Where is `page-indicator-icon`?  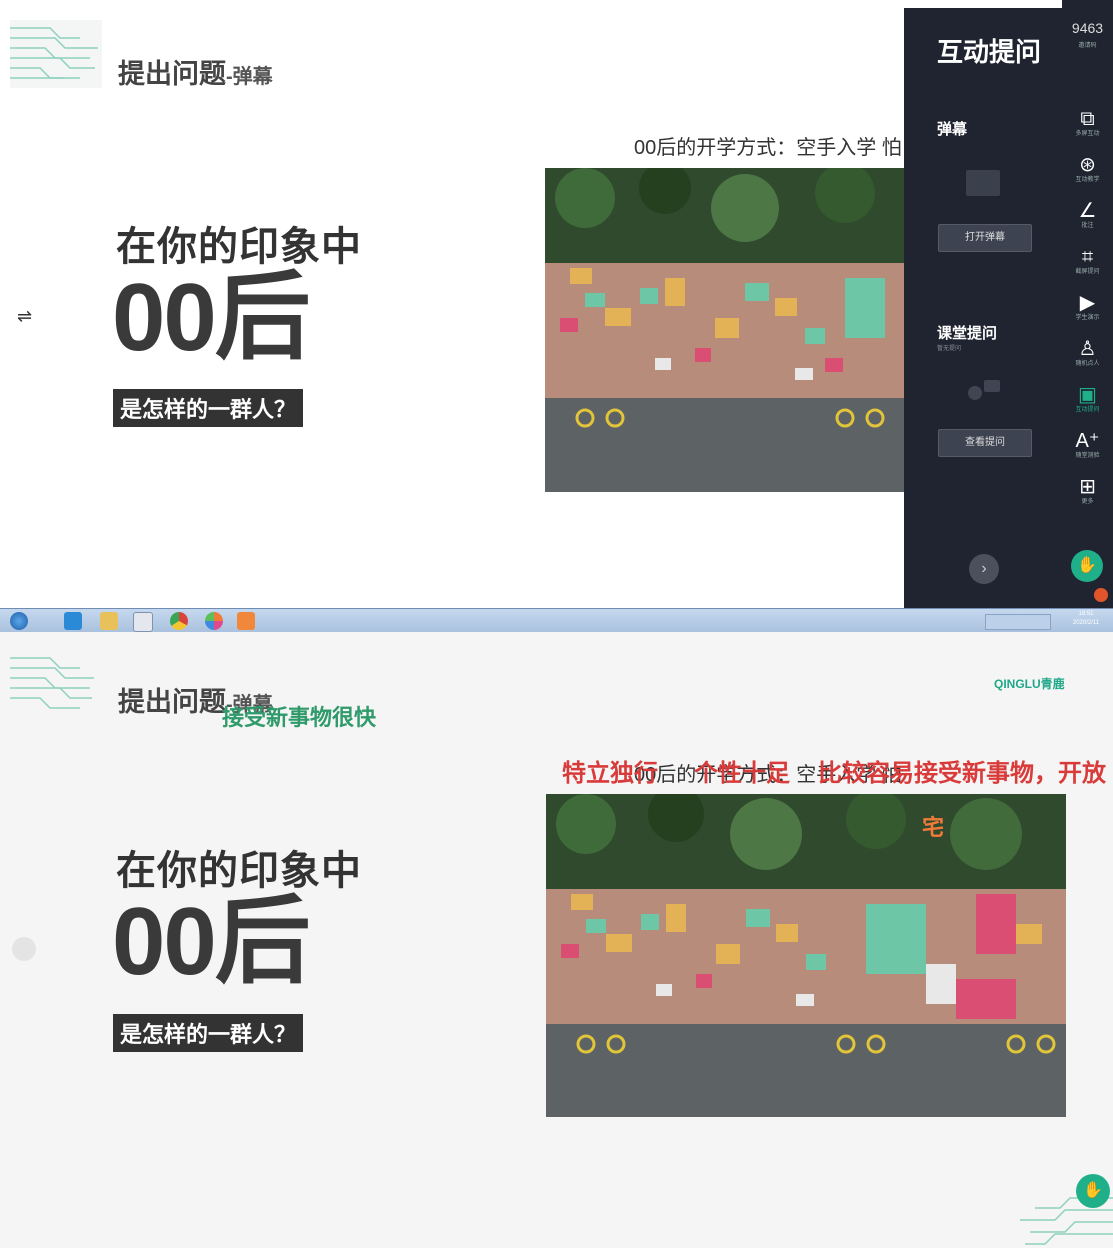
page-indicator-icon is located at coordinates (24, 949).